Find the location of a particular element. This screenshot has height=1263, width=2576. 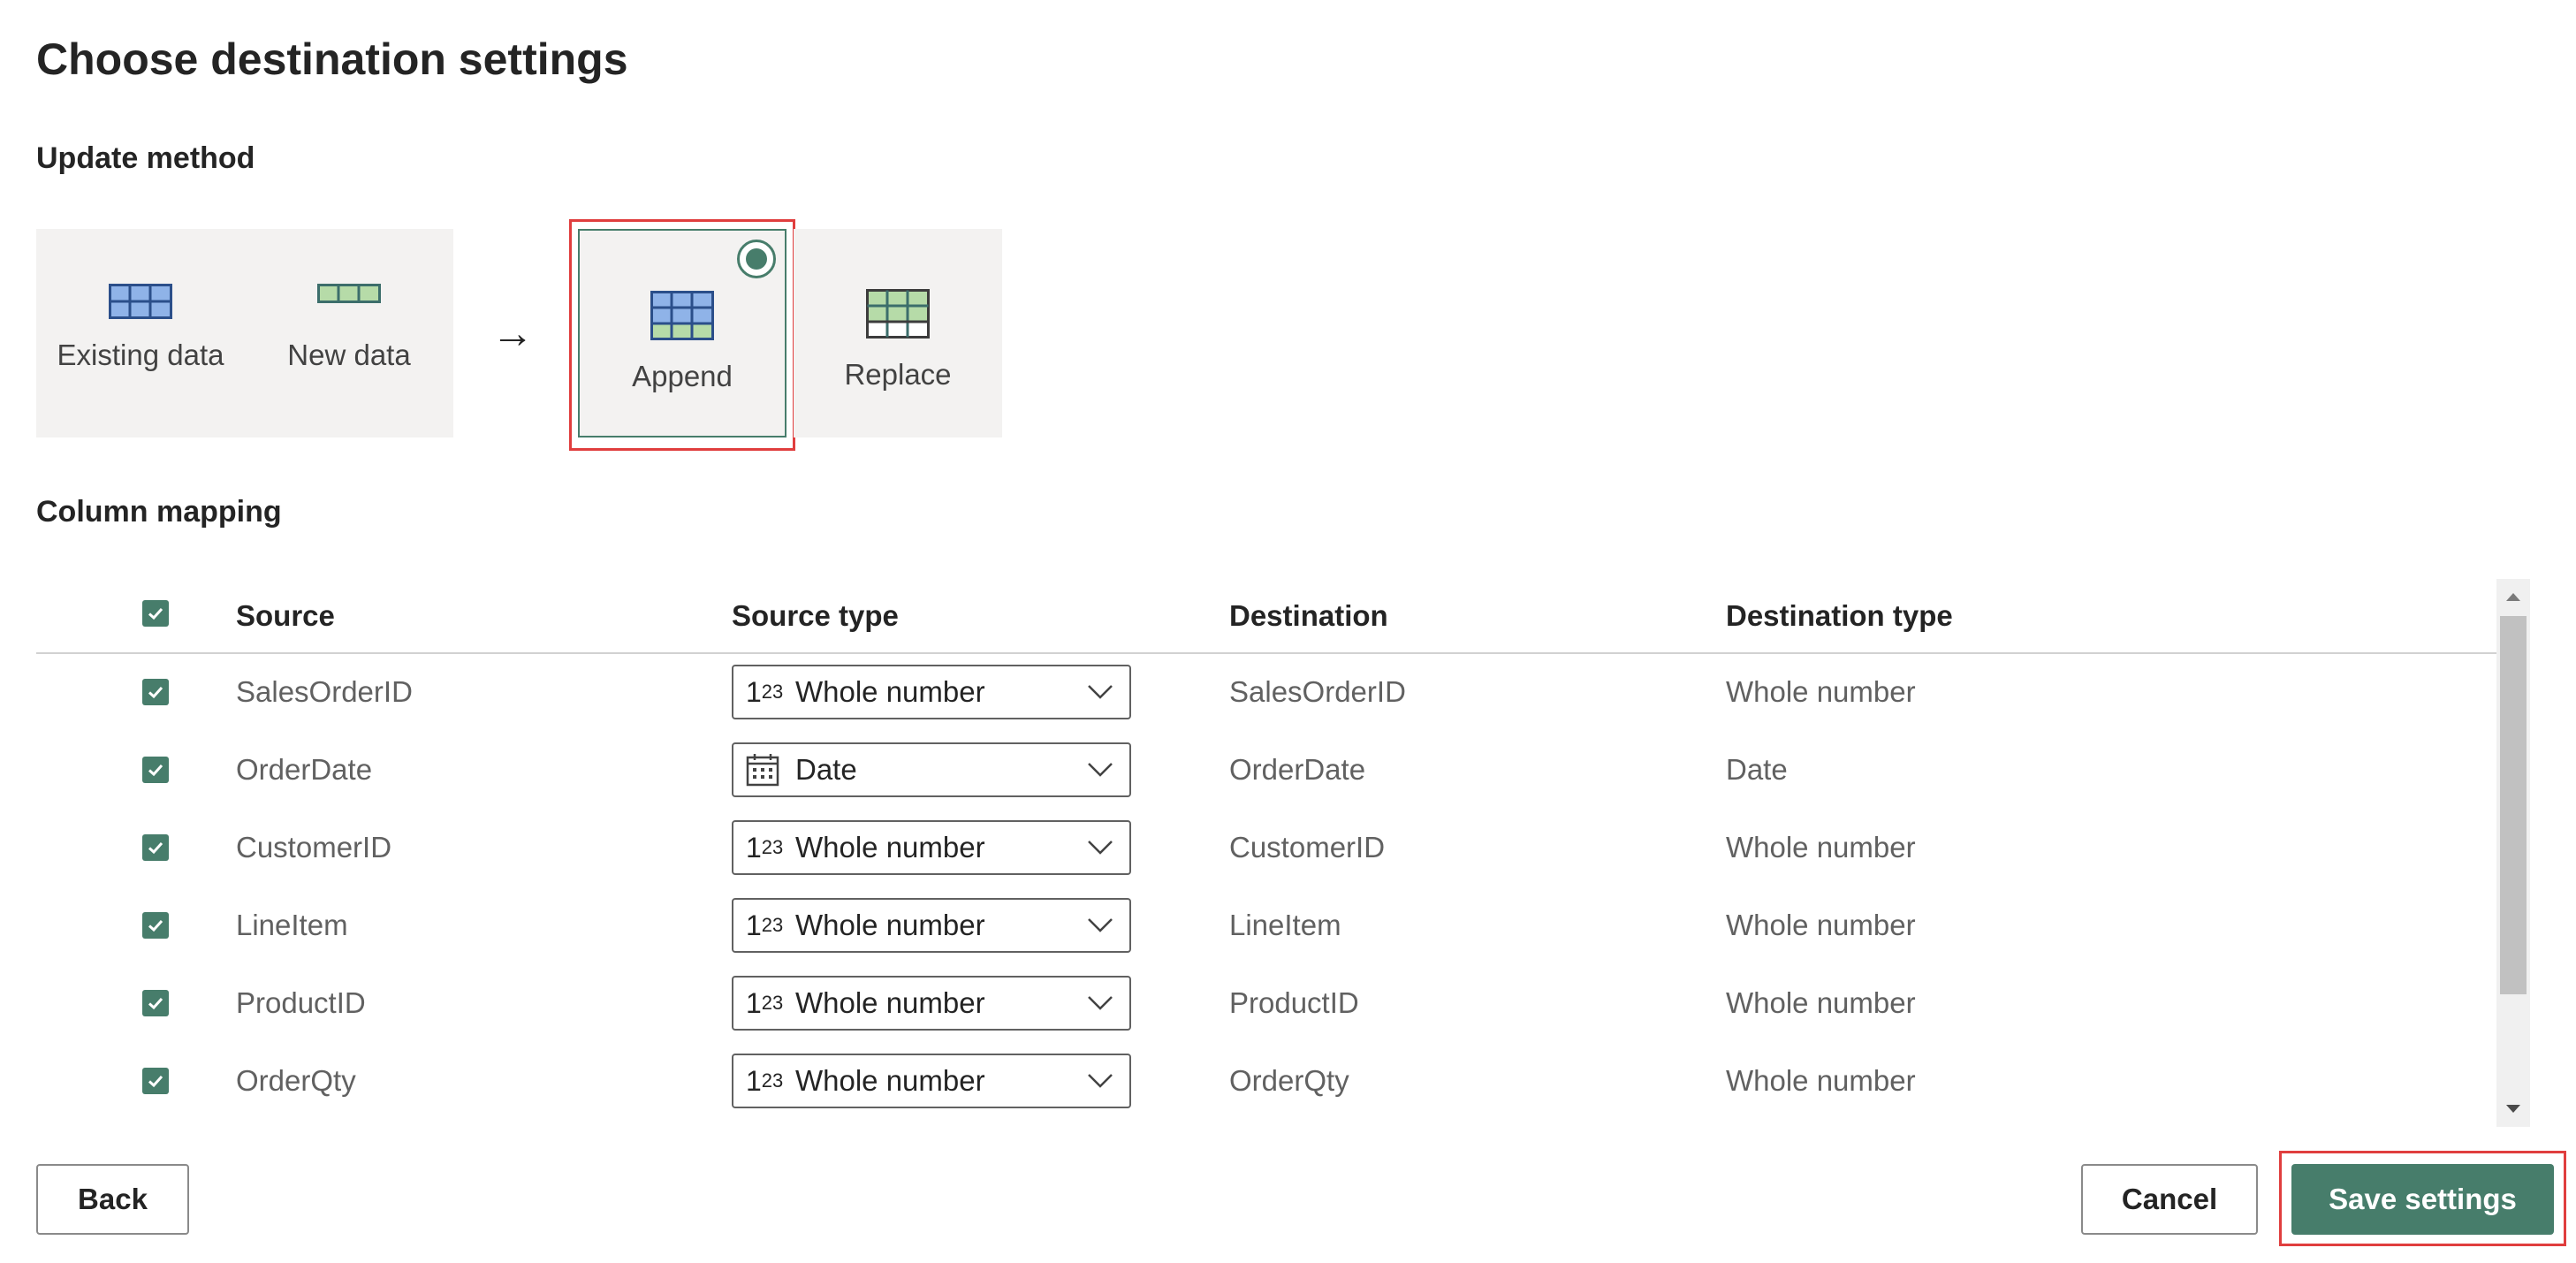

append-highlight is located at coordinates (682, 335).